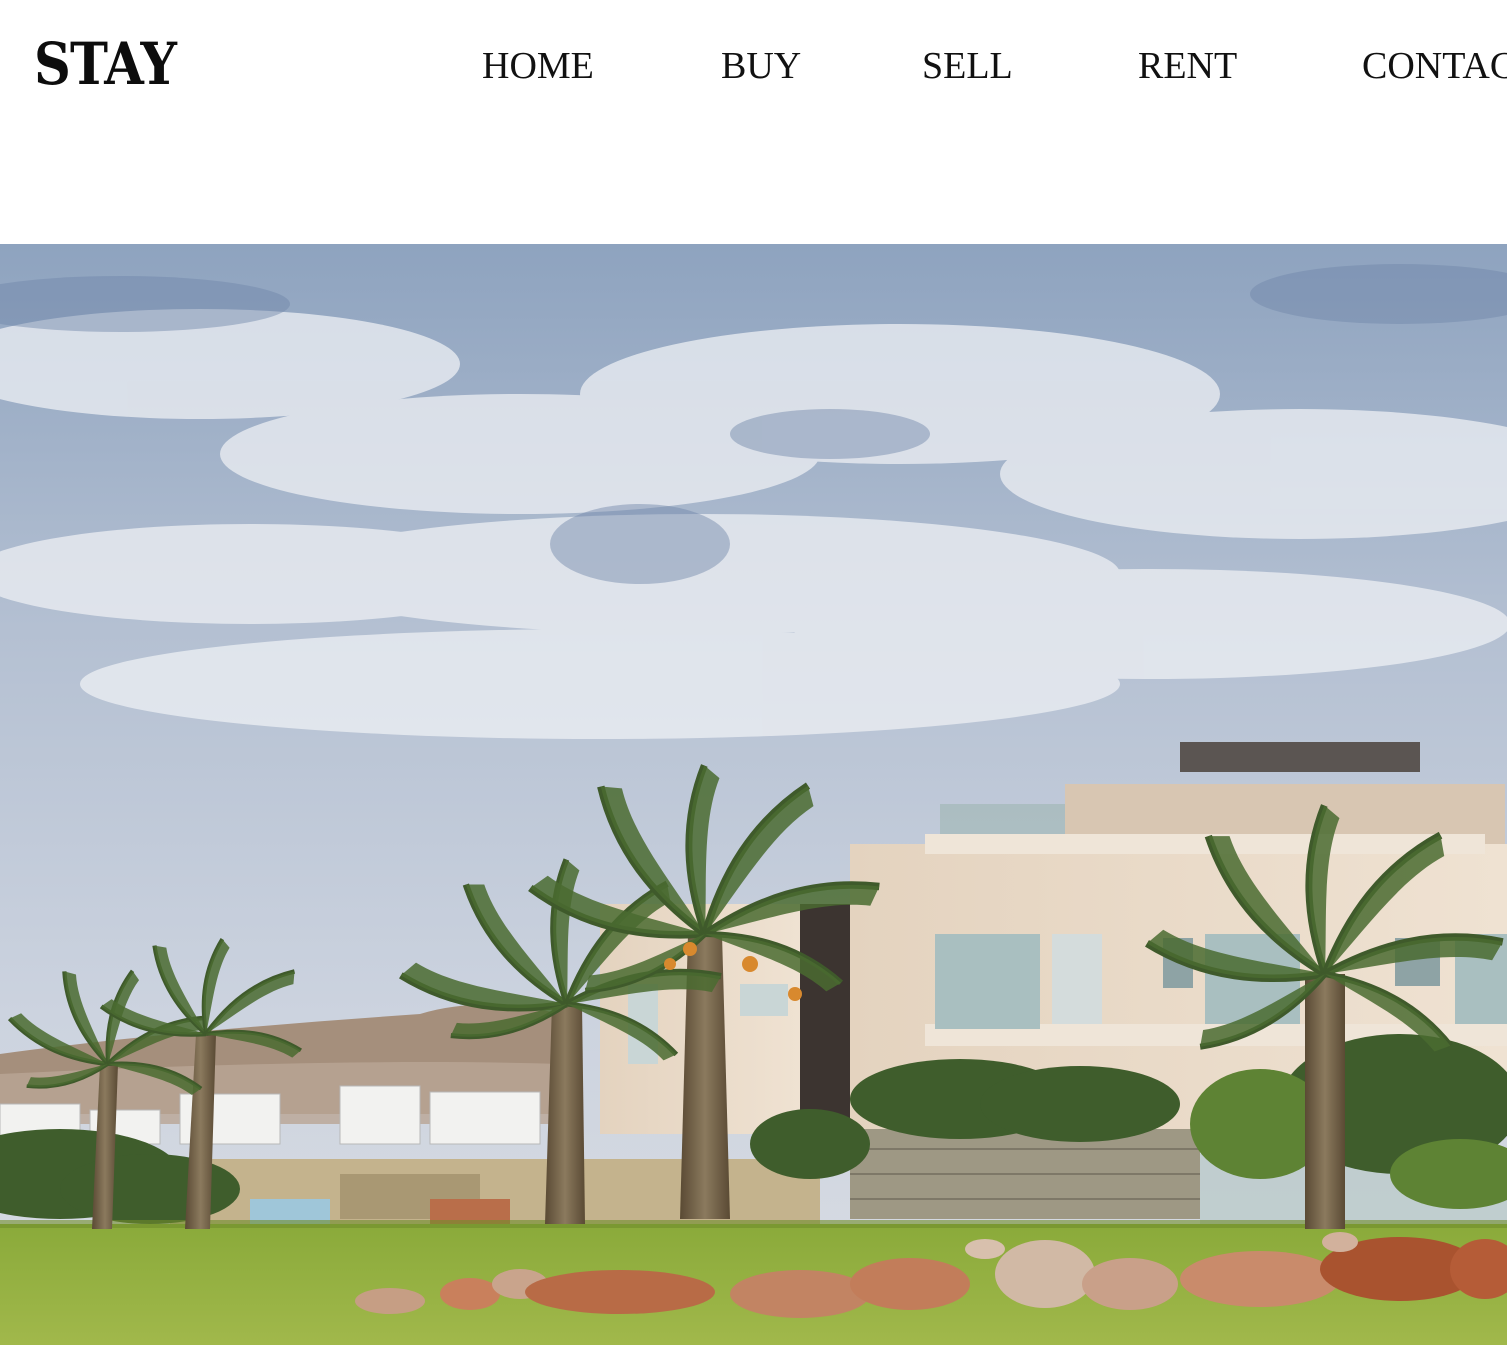  I want to click on nav-buy-link: BUY, so click(761, 66).